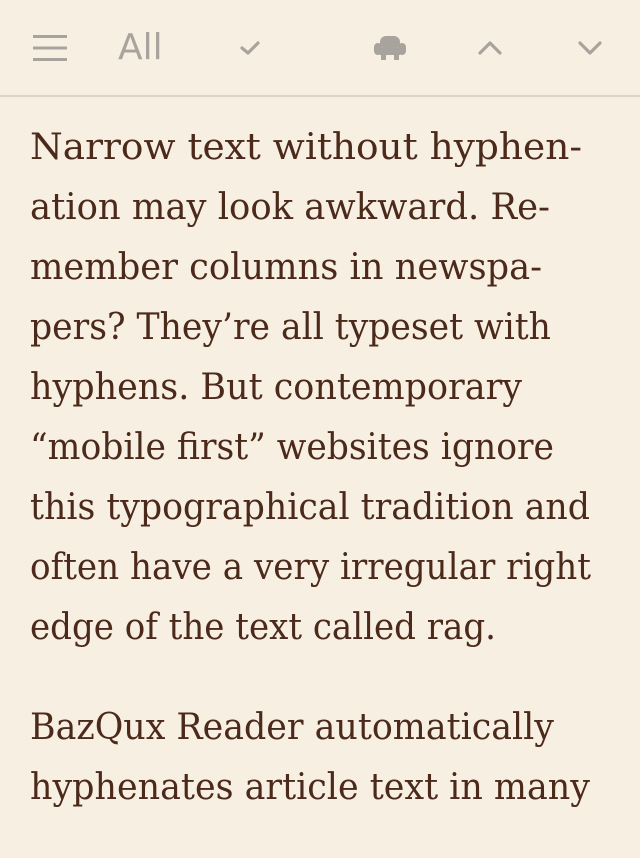 The height and width of the screenshot is (858, 640). Describe the element at coordinates (320, 48) in the screenshot. I see `top-toolbar: All` at that location.